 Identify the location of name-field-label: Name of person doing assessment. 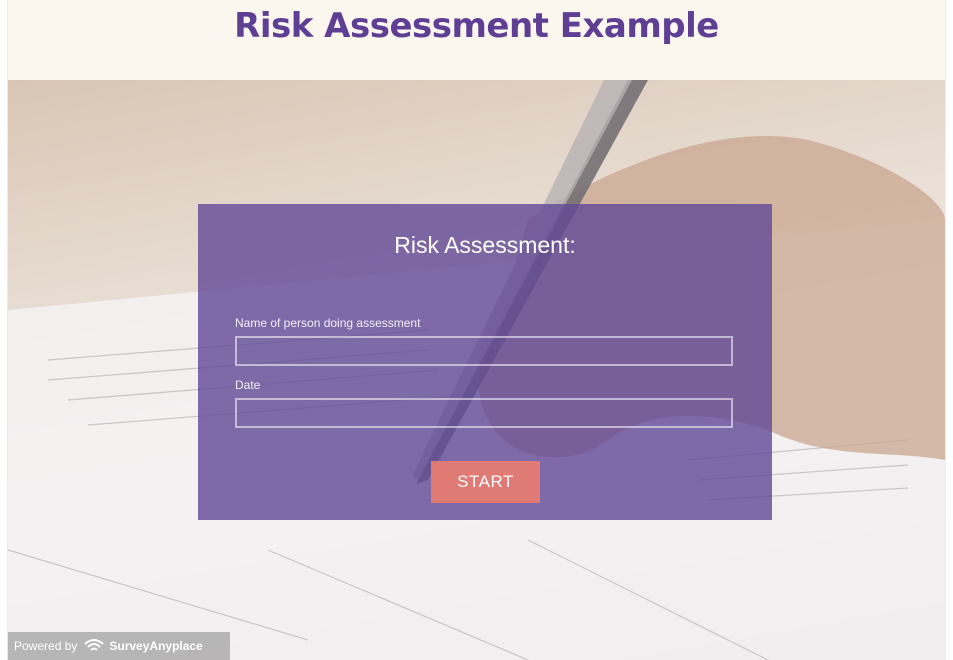
(328, 323).